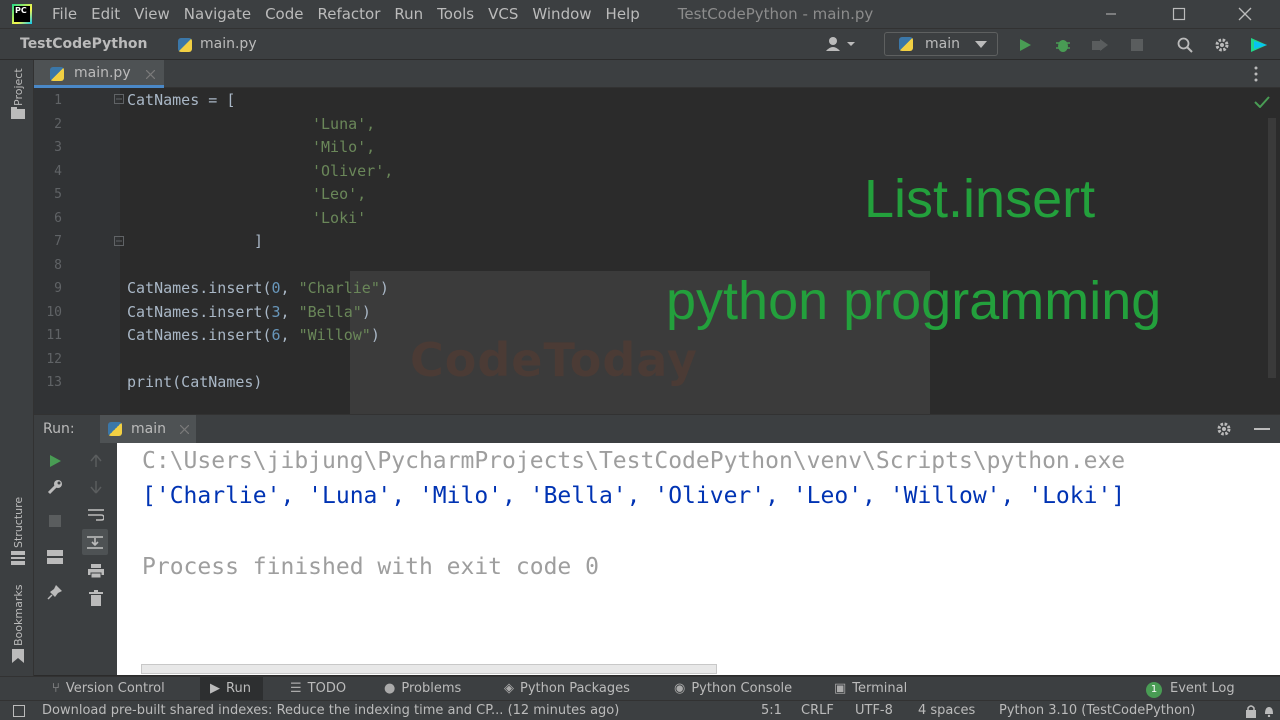  Describe the element at coordinates (217, 14) in the screenshot. I see `menu-navigate: Navigate` at that location.